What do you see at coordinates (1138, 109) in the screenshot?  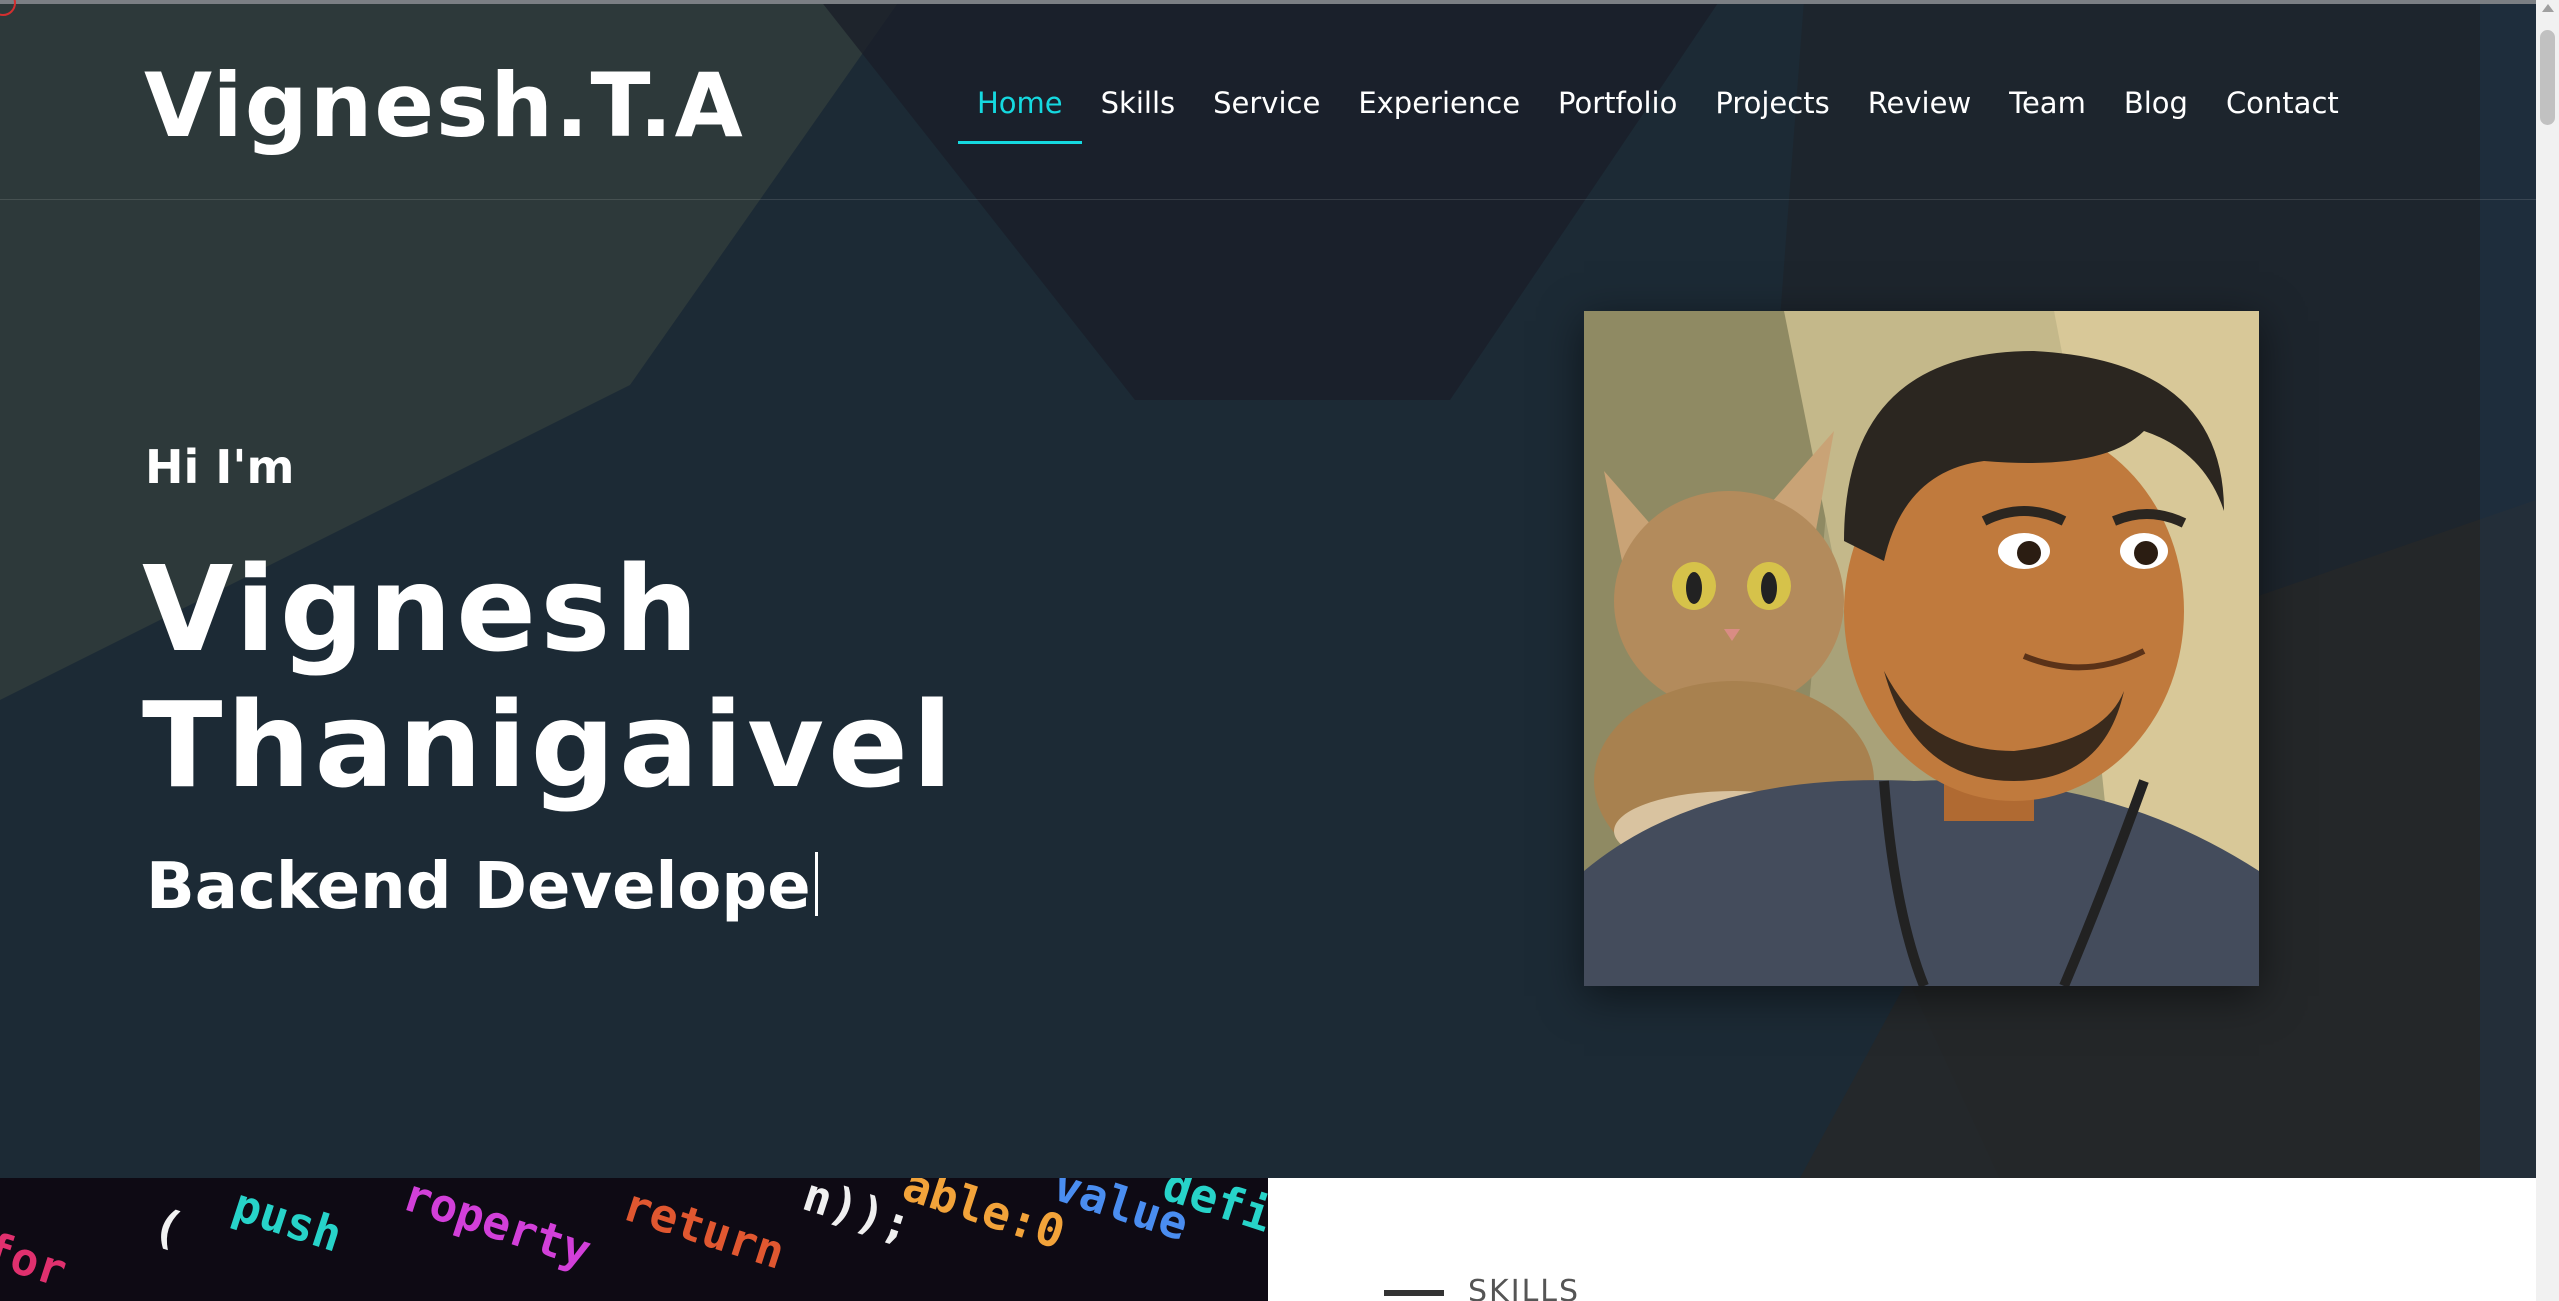 I see `nav-item-skills: Skills` at bounding box center [1138, 109].